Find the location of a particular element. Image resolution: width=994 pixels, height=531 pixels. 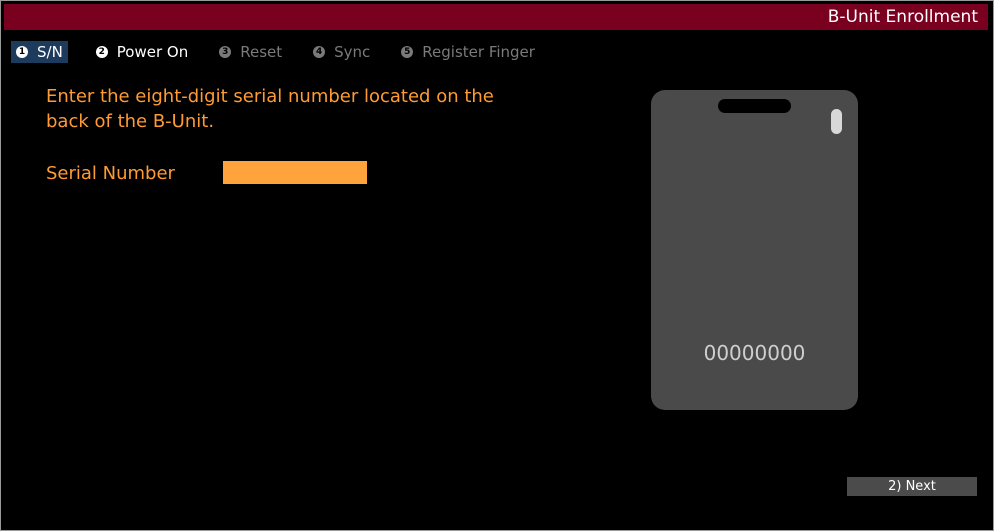

step-label: Sync is located at coordinates (352, 52).